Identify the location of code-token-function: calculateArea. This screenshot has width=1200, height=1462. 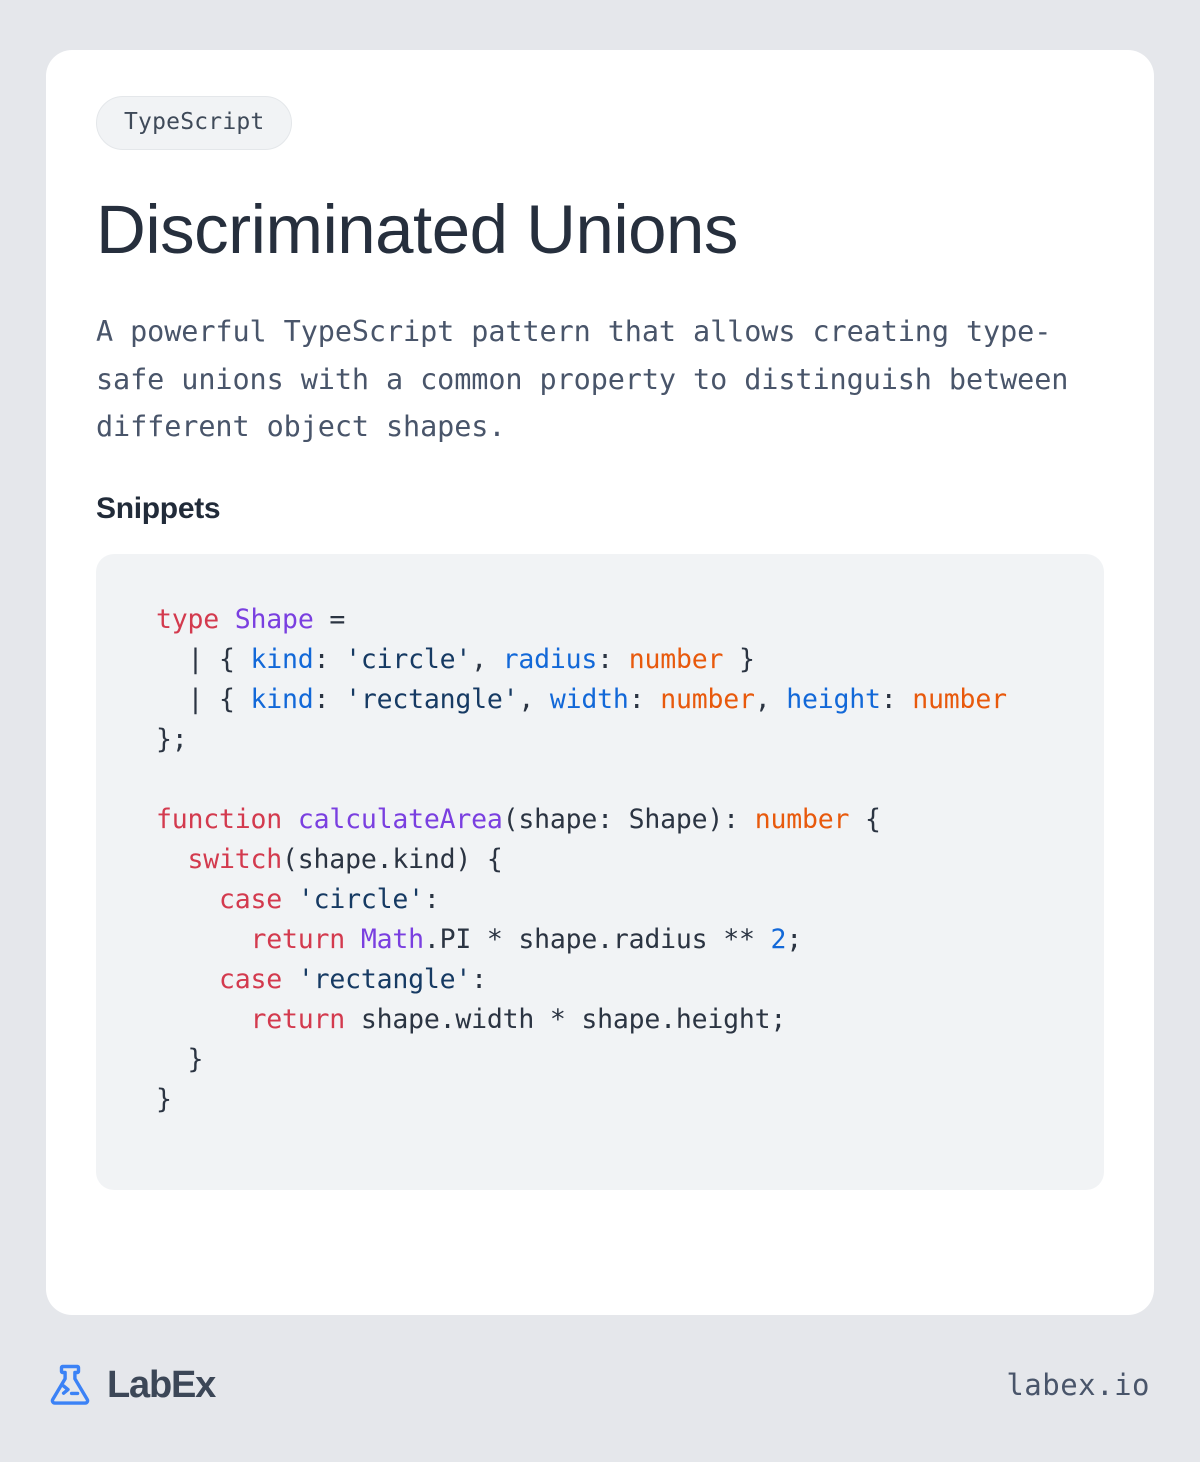
(400, 819).